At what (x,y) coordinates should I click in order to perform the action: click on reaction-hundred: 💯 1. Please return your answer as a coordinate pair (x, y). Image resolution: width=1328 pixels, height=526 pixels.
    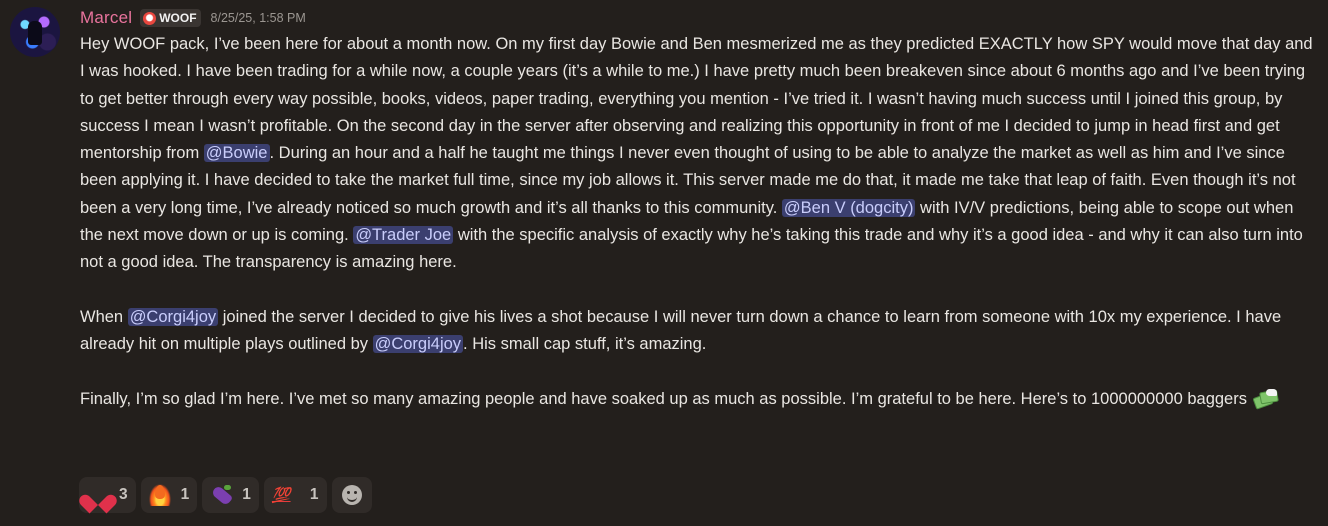
    Looking at the image, I should click on (295, 495).